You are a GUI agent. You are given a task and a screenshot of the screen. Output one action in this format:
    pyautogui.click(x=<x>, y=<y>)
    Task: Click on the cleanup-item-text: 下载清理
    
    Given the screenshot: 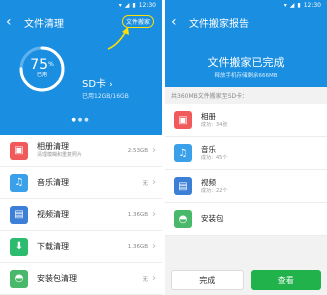 What is the action you would take?
    pyautogui.click(x=82, y=247)
    